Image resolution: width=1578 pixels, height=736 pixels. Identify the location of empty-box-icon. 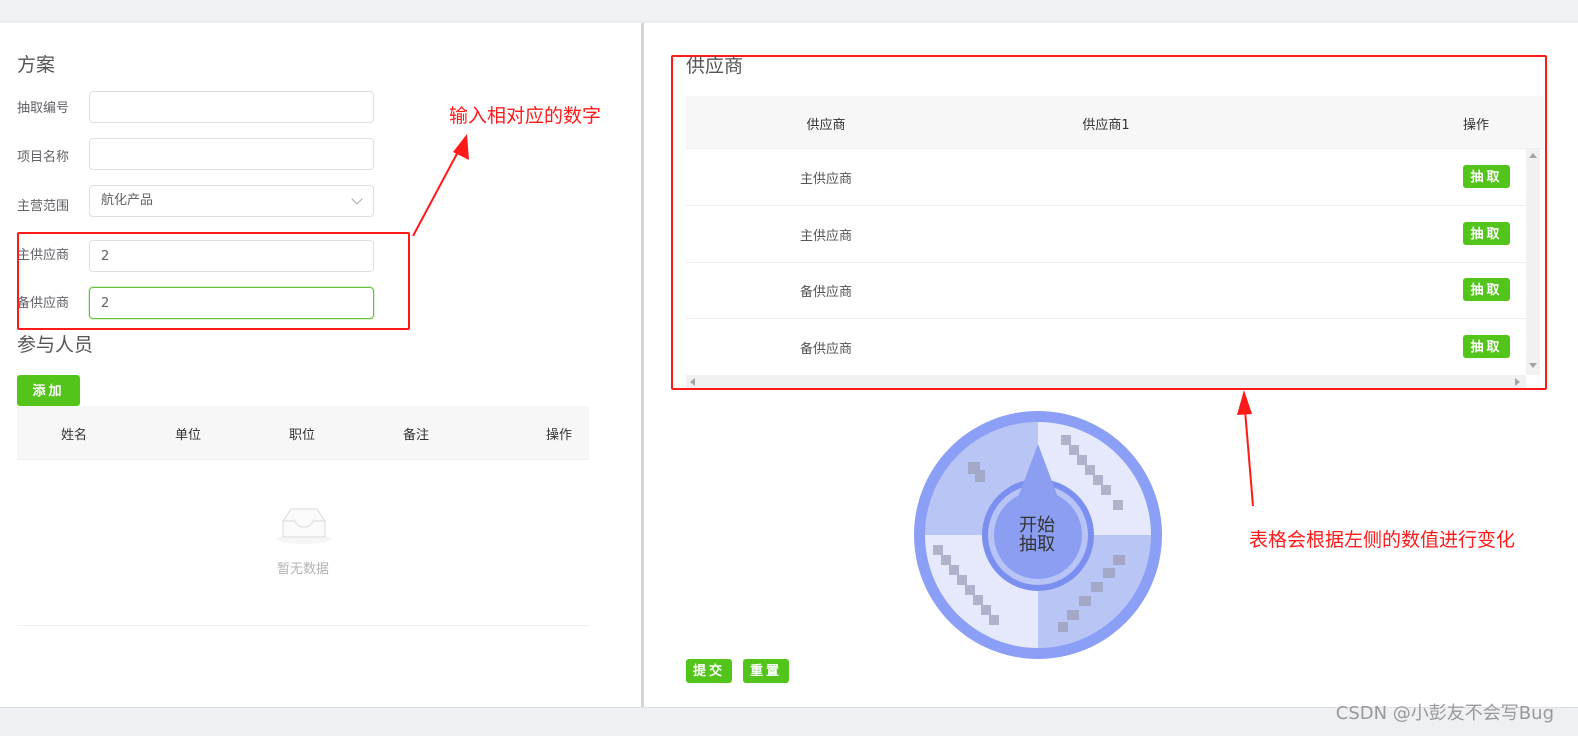
(304, 526).